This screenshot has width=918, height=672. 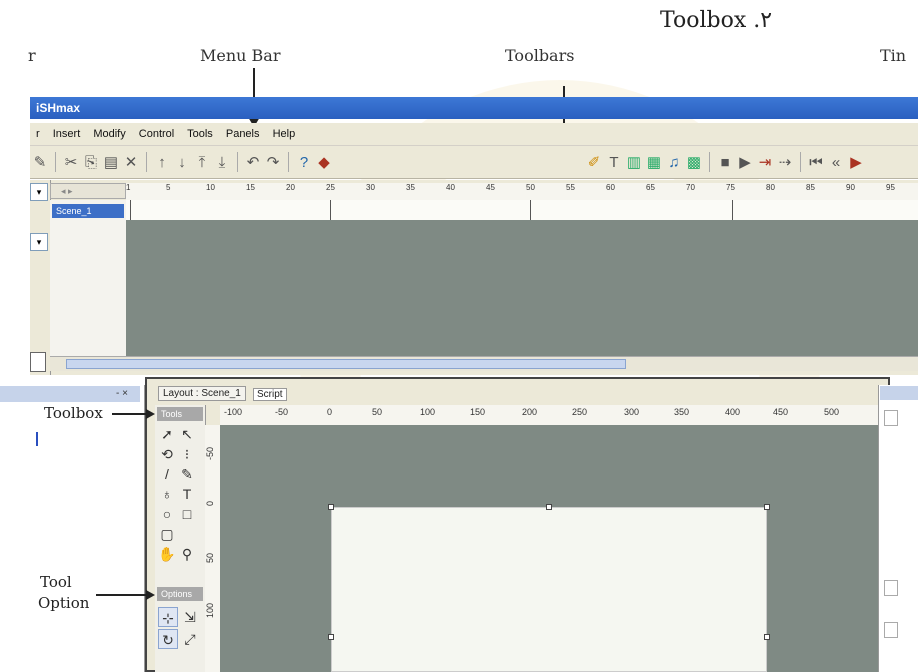 I want to click on scene-row: Scene_1, so click(x=88, y=211).